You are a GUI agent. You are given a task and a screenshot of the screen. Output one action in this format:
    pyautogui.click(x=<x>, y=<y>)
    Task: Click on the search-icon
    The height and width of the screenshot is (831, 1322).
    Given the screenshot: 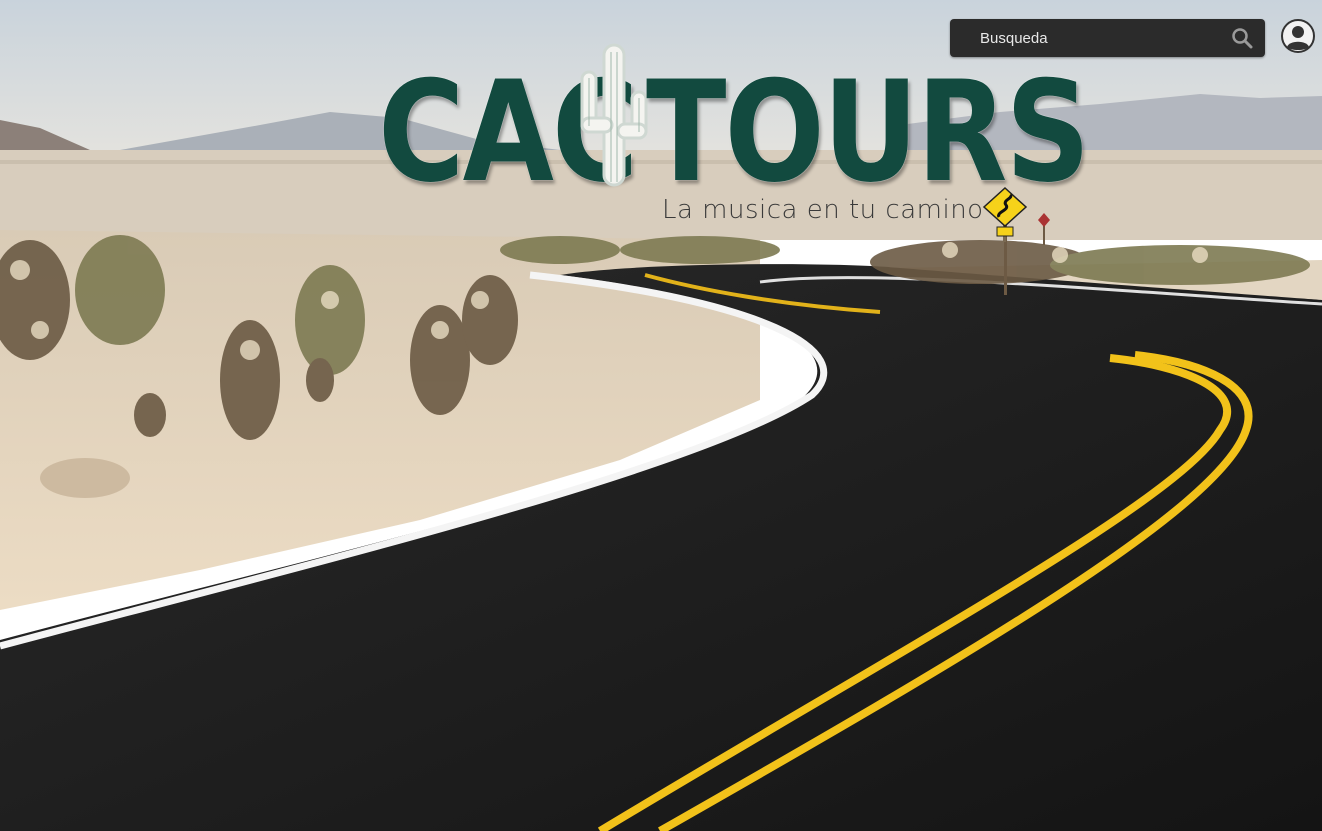 What is the action you would take?
    pyautogui.click(x=1242, y=38)
    